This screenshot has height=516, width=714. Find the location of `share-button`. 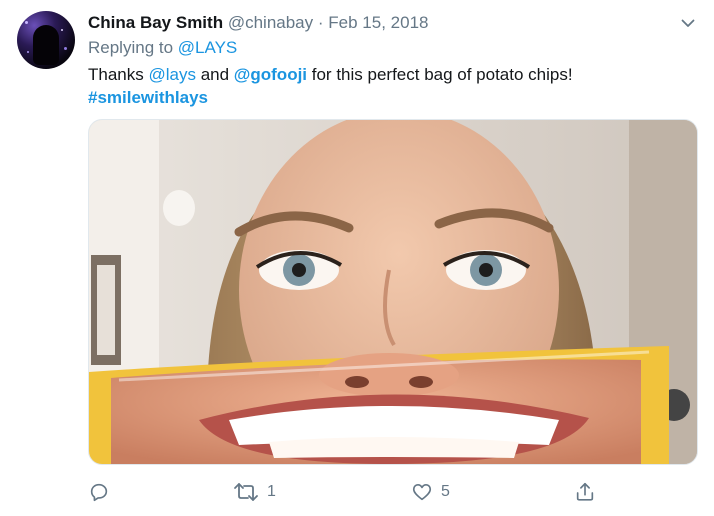

share-button is located at coordinates (585, 492).